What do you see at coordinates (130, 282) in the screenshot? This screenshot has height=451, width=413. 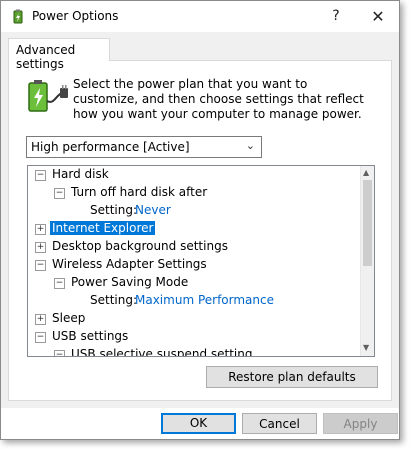 I see `tree-label: Power Saving Mode` at bounding box center [130, 282].